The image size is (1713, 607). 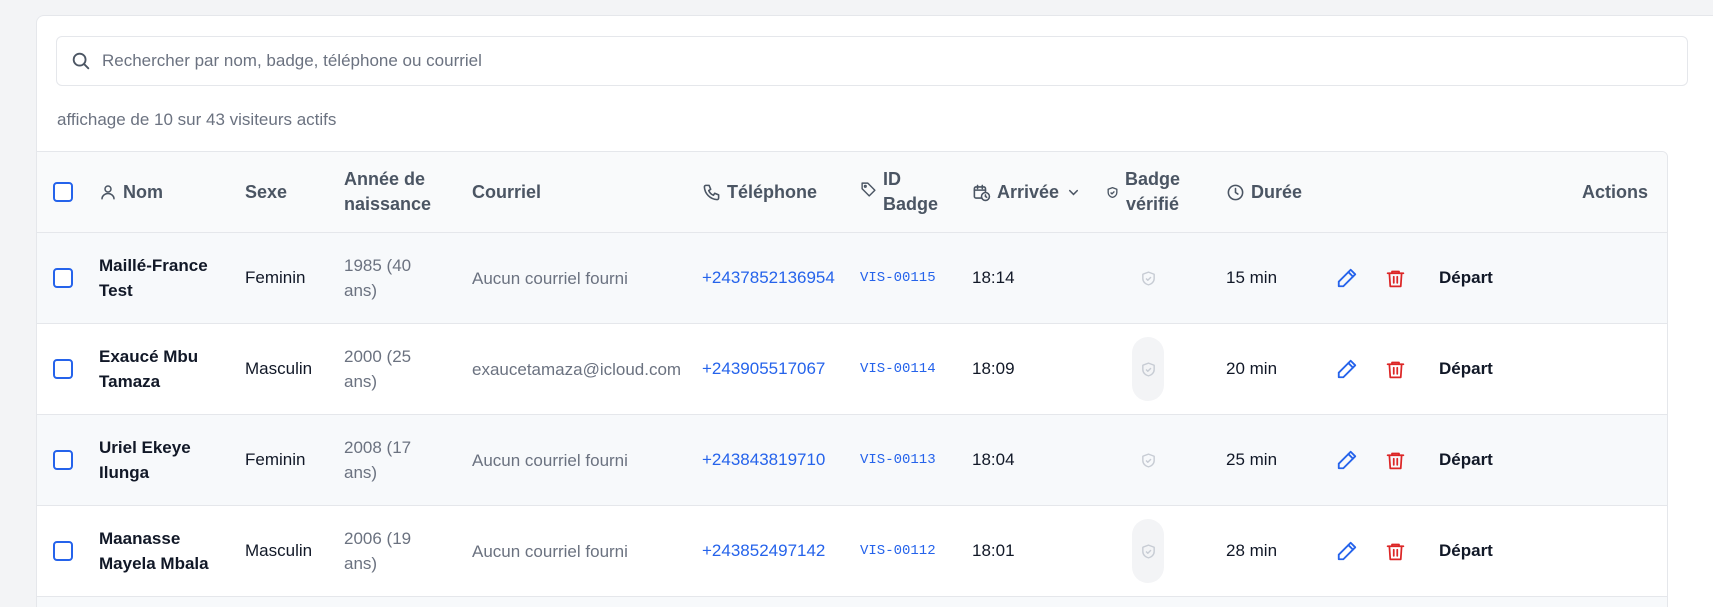 I want to click on header-sex: Sexe, so click(x=266, y=192).